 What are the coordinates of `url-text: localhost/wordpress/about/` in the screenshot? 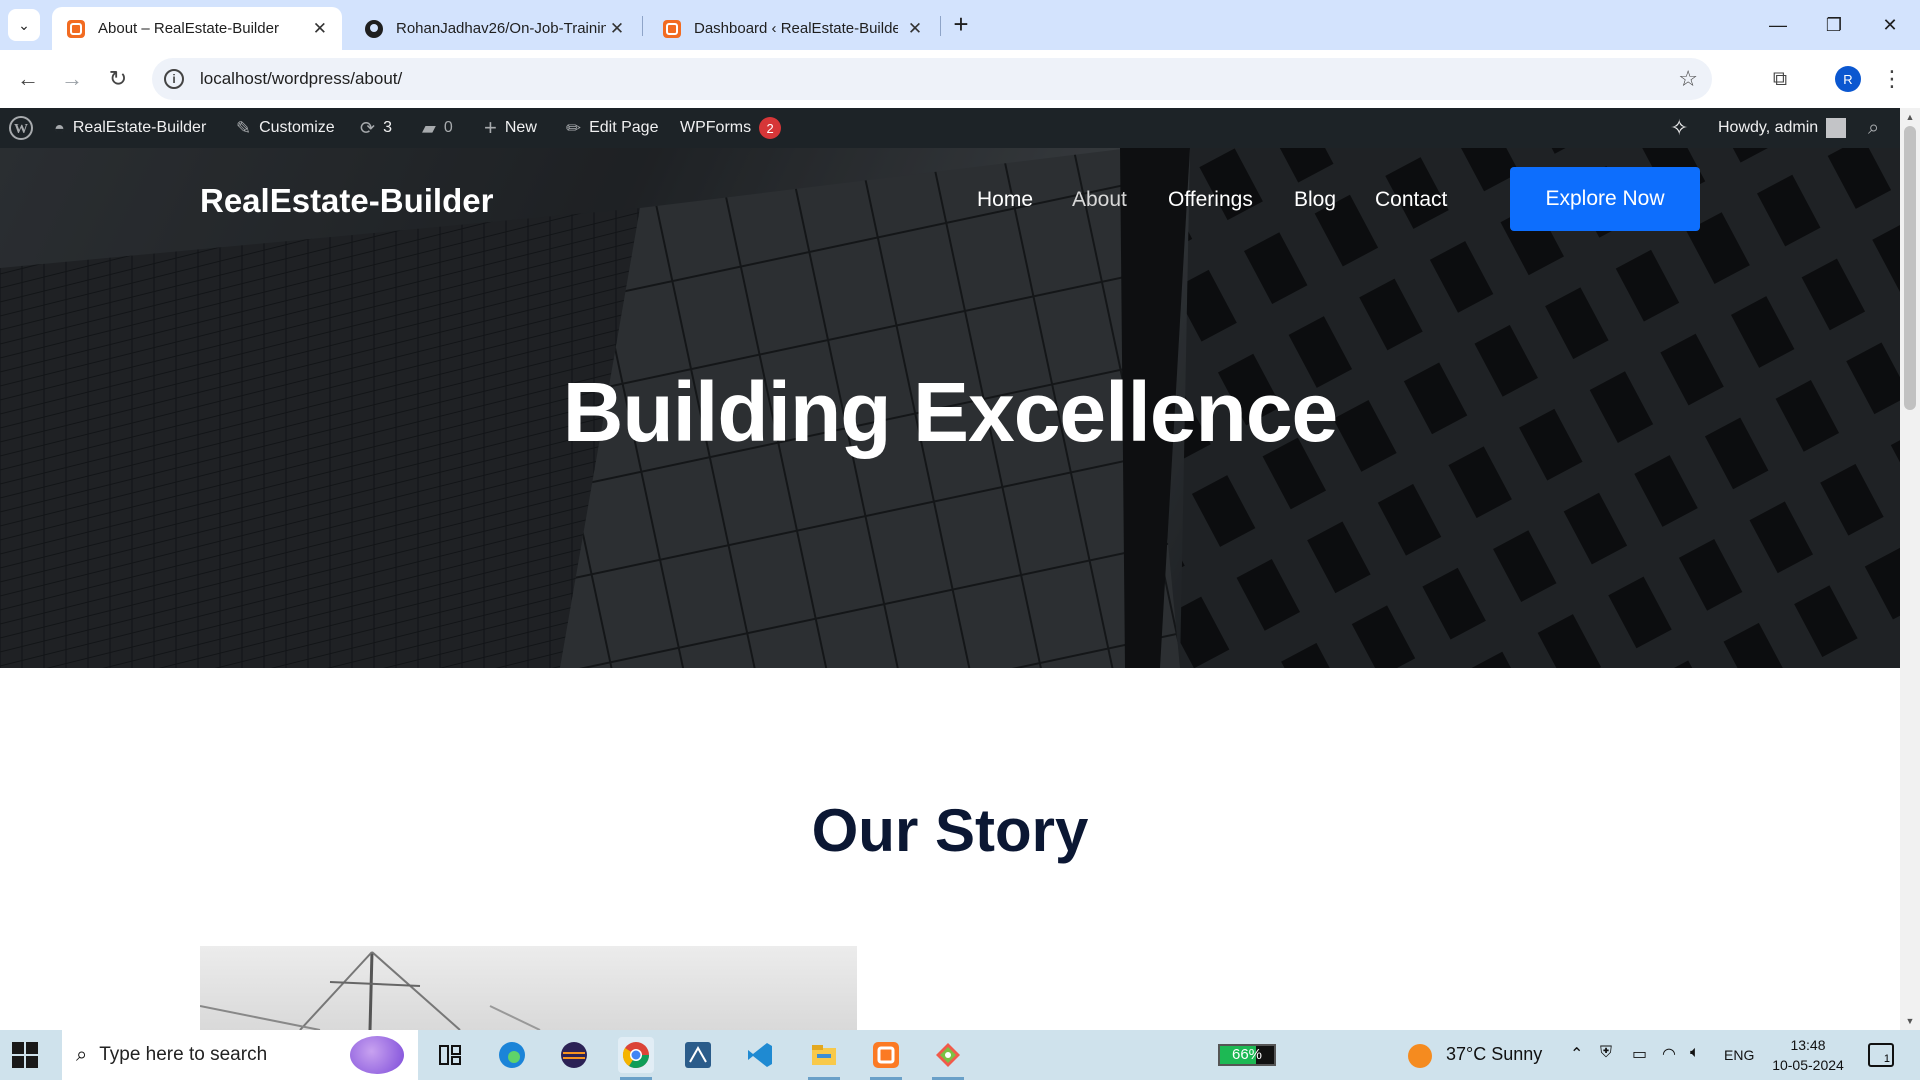 It's located at (301, 79).